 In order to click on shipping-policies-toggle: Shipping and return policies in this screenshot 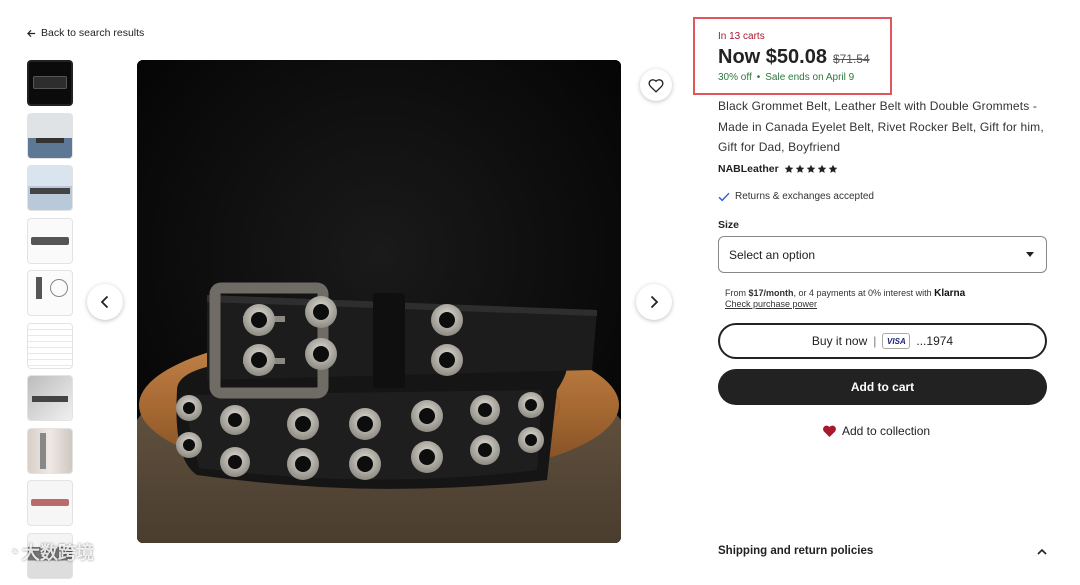, I will do `click(882, 551)`.